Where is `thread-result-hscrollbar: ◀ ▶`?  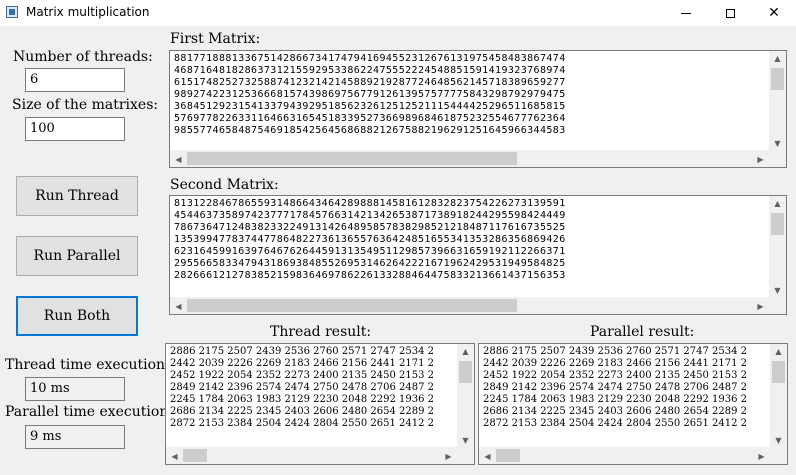
thread-result-hscrollbar: ◀ ▶ is located at coordinates (311, 455).